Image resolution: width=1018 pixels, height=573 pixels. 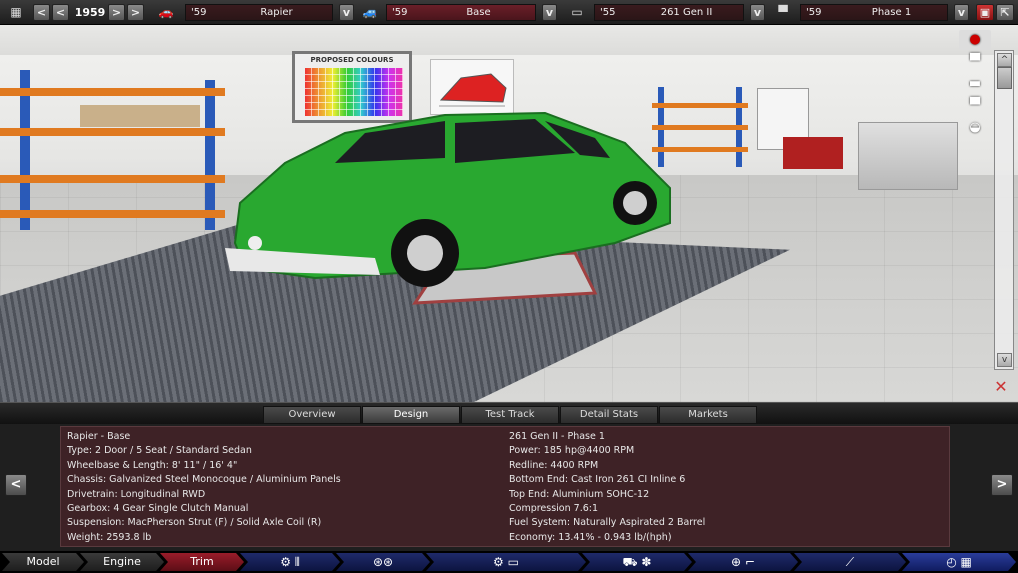 What do you see at coordinates (850, 562) in the screenshot?
I see `safety-icon: ⟋` at bounding box center [850, 562].